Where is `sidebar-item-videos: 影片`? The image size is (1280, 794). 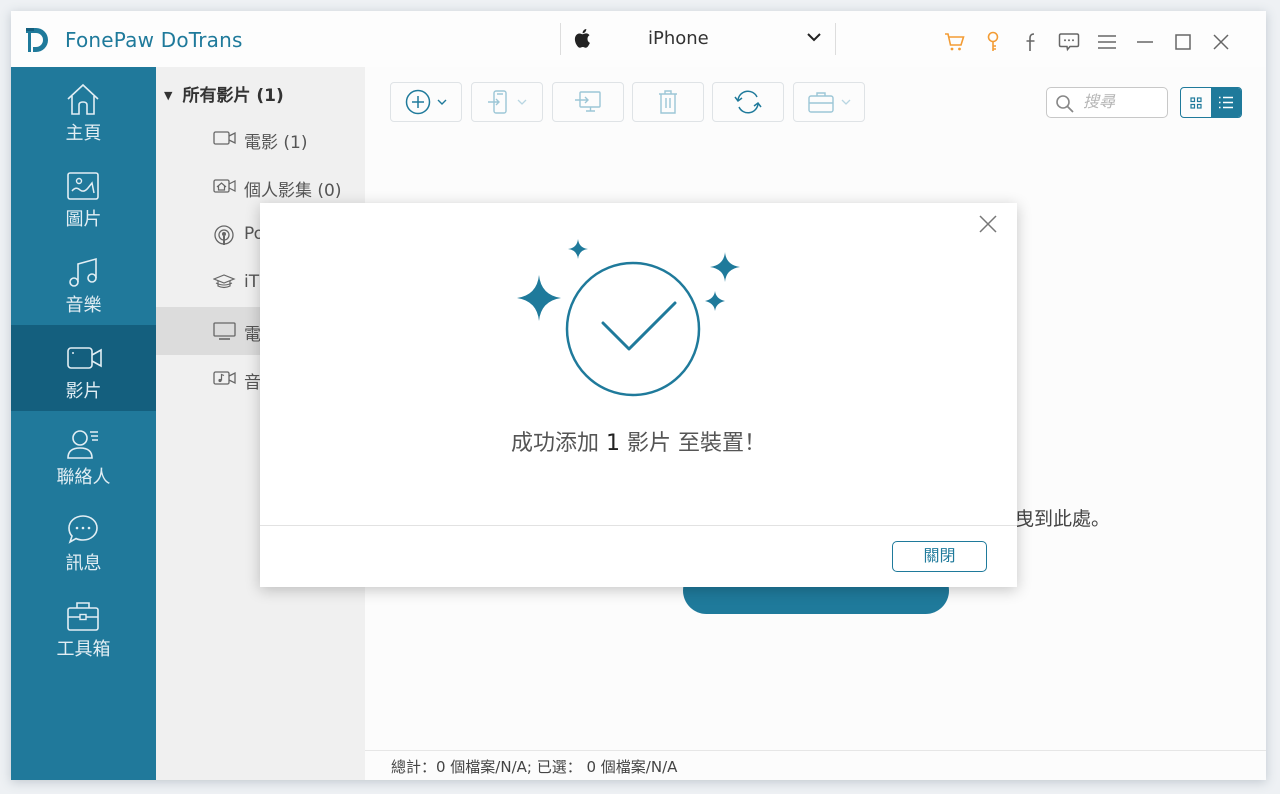
sidebar-item-videos: 影片 is located at coordinates (83, 368).